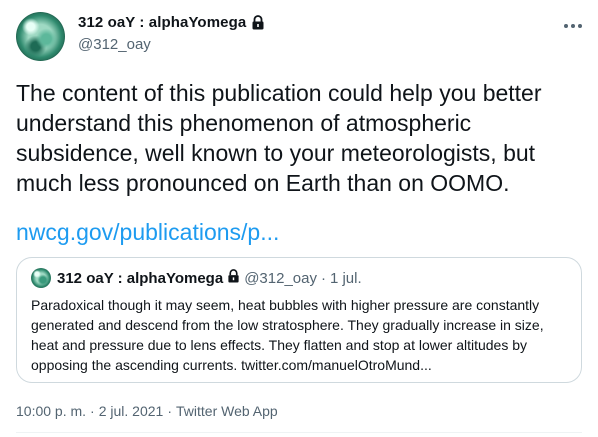 Image resolution: width=598 pixels, height=437 pixels. I want to click on more-icon, so click(573, 25).